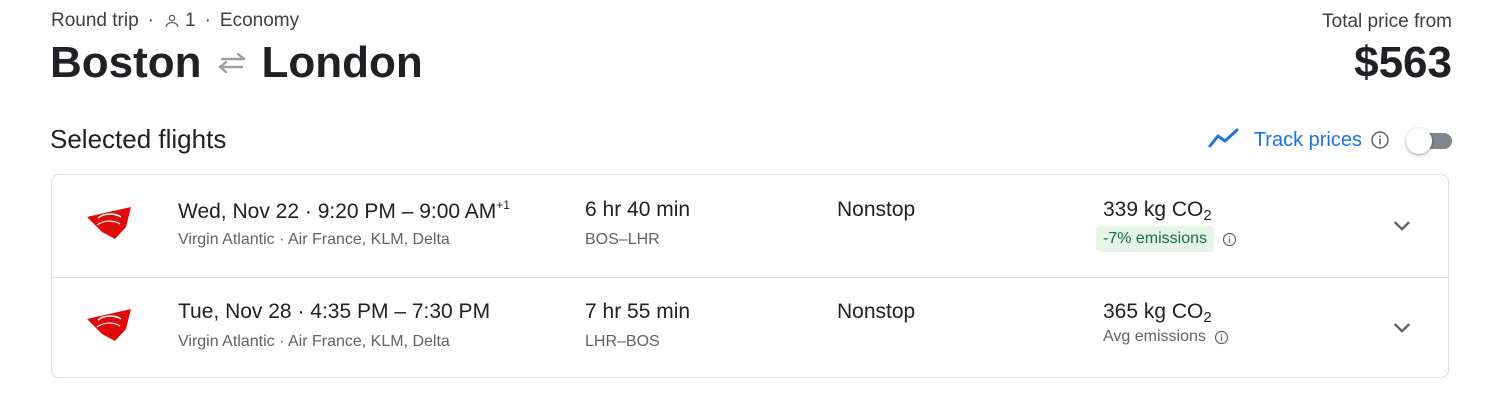  Describe the element at coordinates (1403, 62) in the screenshot. I see `total-price: $563` at that location.